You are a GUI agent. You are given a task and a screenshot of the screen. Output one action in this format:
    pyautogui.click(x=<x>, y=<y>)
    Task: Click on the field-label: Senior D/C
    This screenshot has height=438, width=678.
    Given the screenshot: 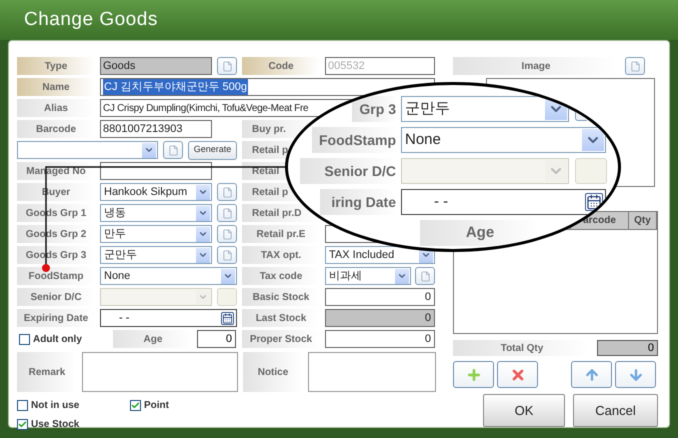 What is the action you would take?
    pyautogui.click(x=349, y=171)
    